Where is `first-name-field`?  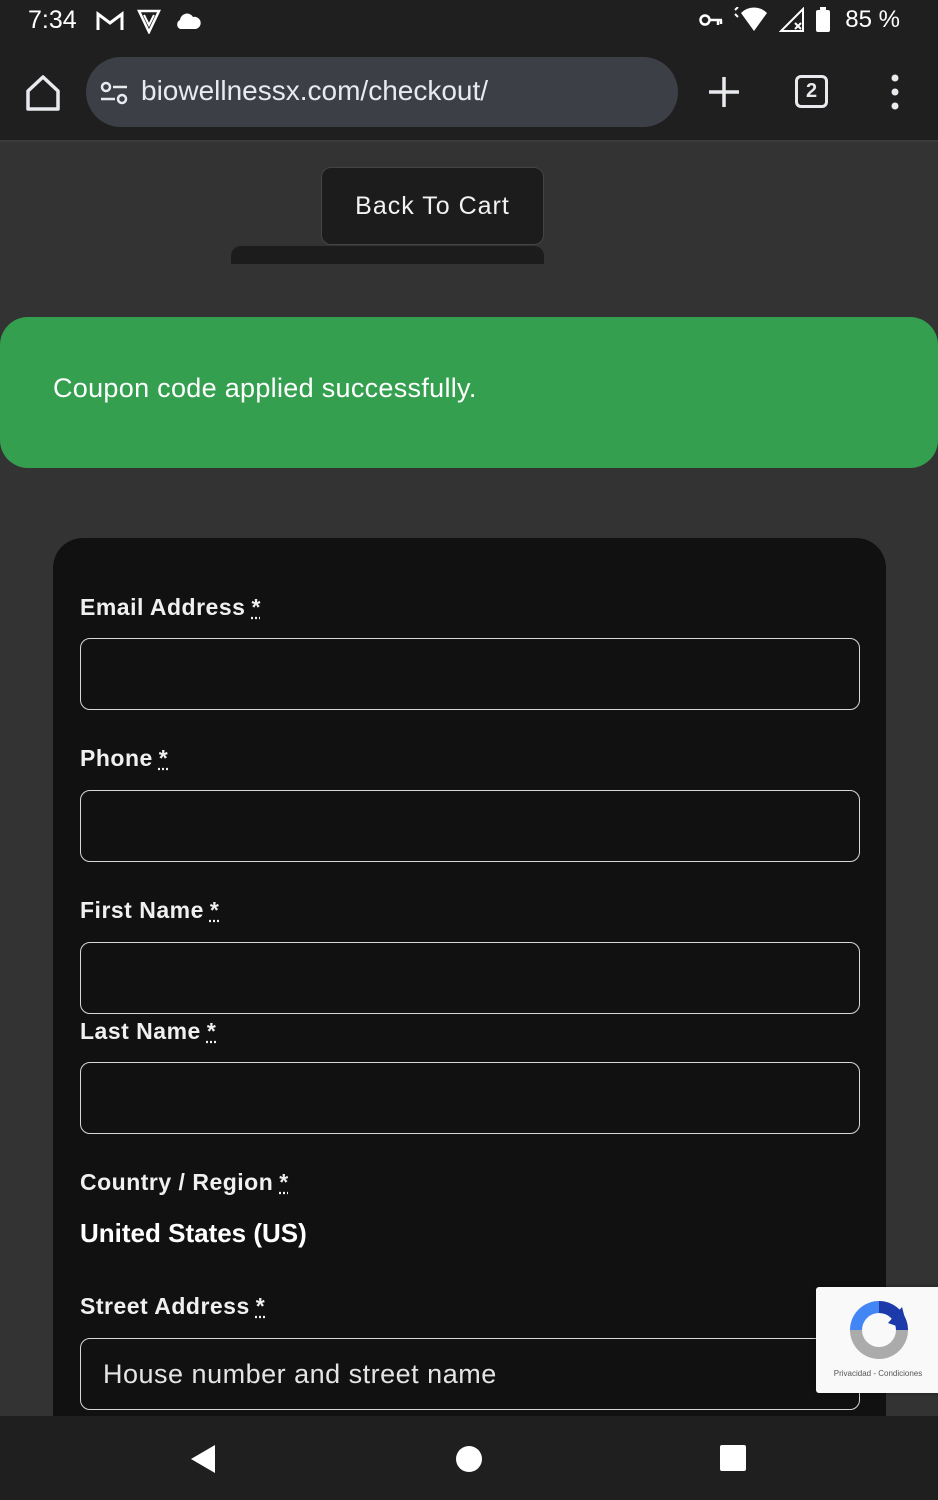
first-name-field is located at coordinates (470, 978).